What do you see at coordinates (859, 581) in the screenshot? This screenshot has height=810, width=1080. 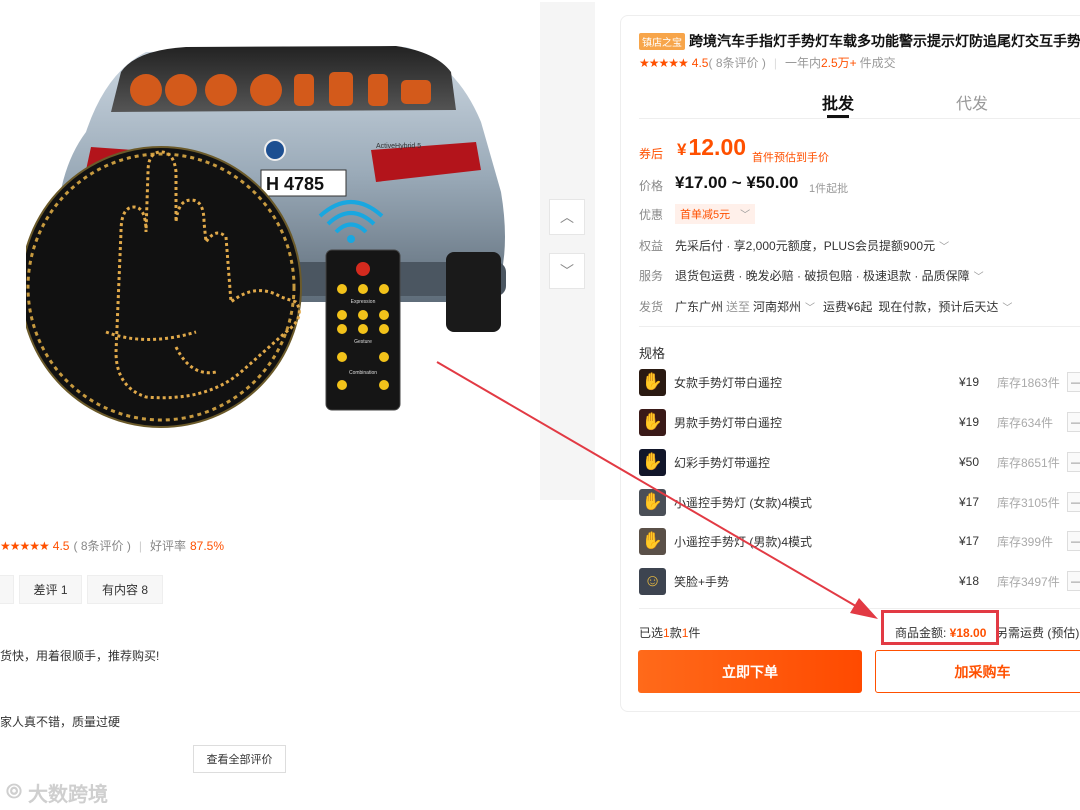 I see `spec-item: ☺ 笑脸+手势 ¥18 库存3497件 —` at bounding box center [859, 581].